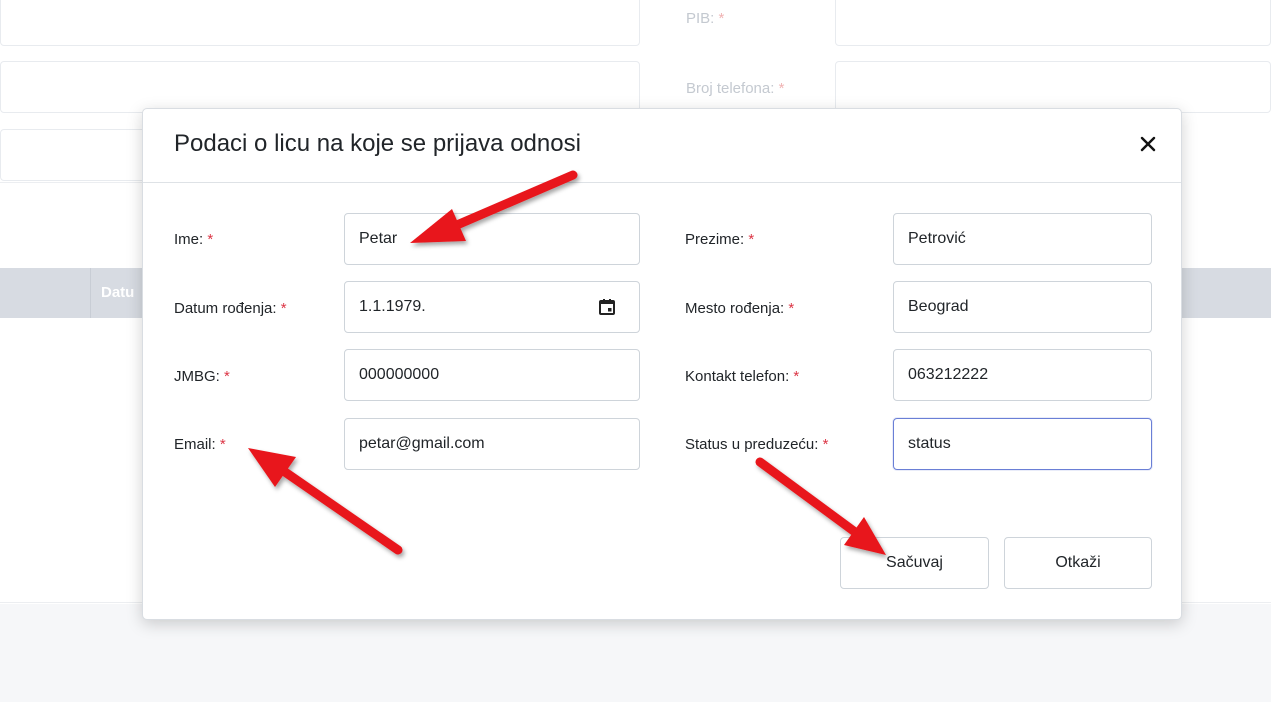 This screenshot has width=1271, height=702. I want to click on email-label: Email: *, so click(200, 444).